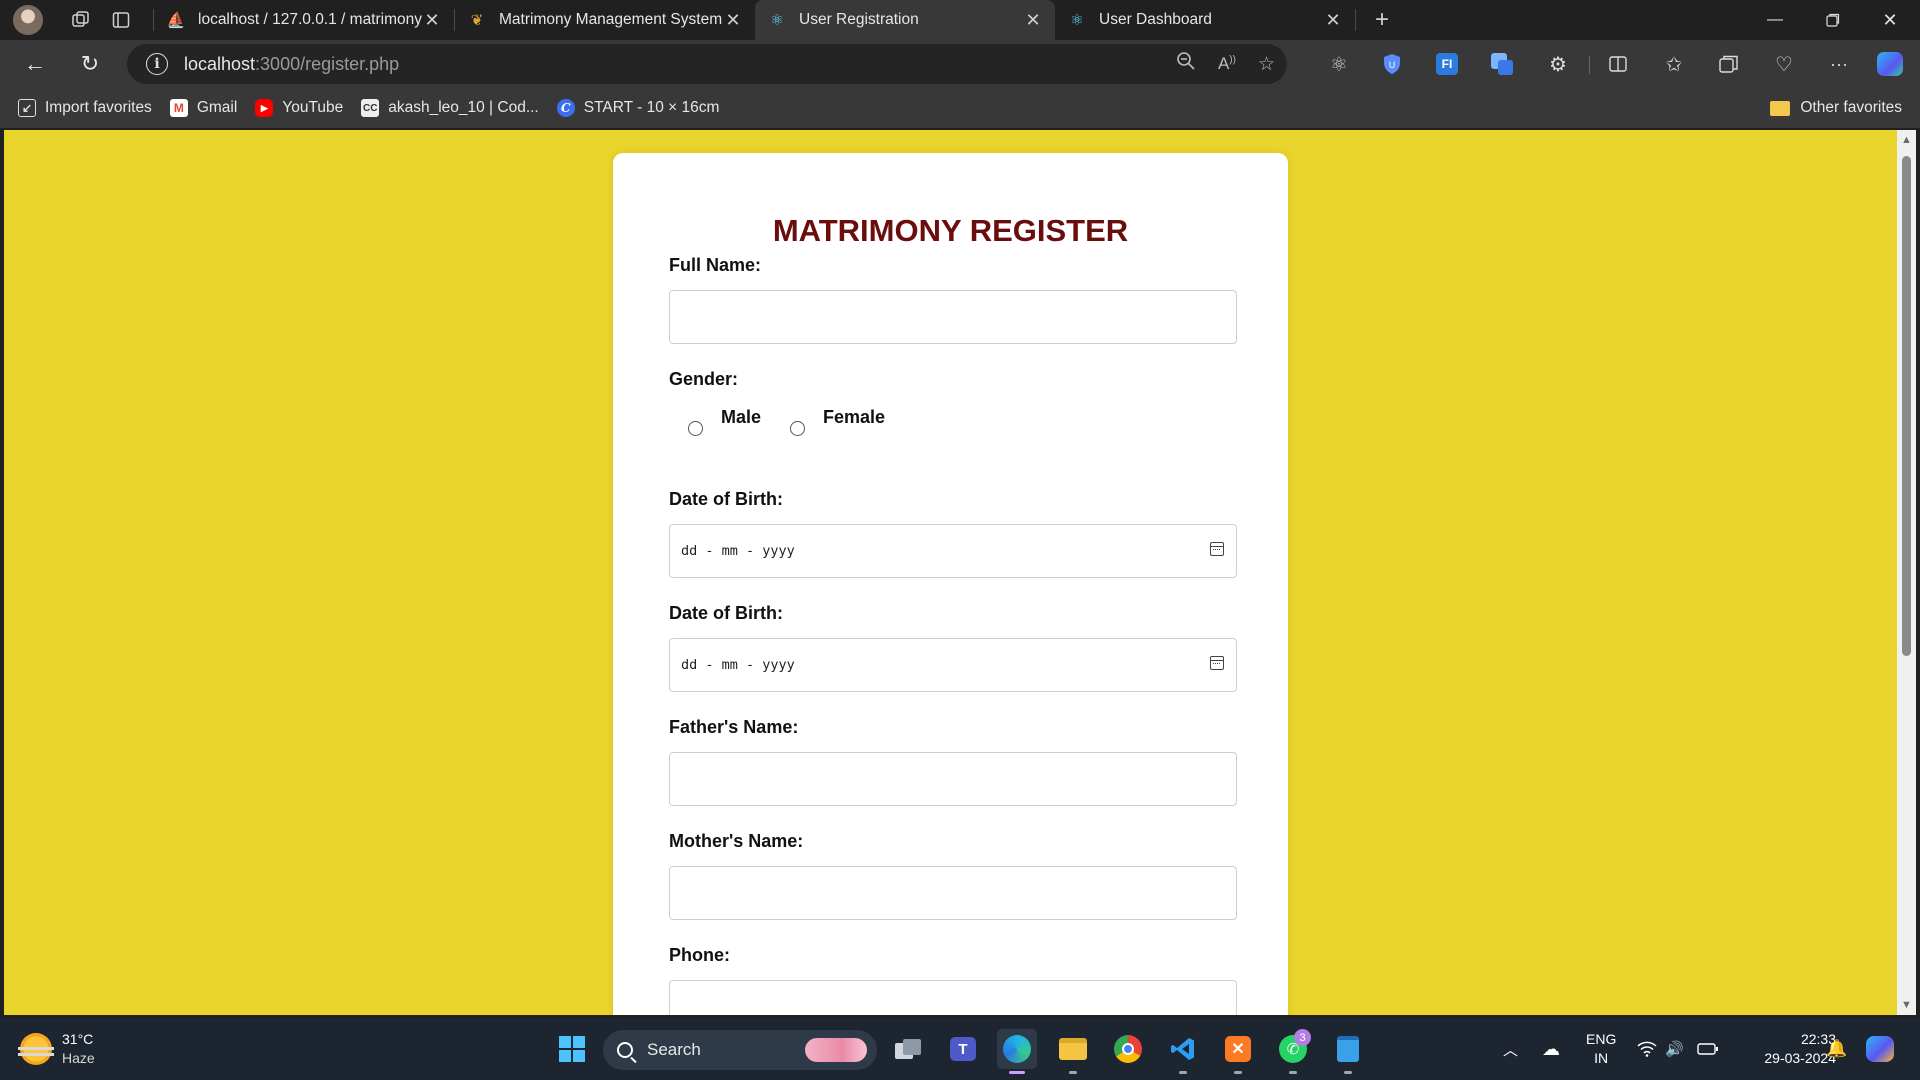 Image resolution: width=1920 pixels, height=1080 pixels. Describe the element at coordinates (299, 108) in the screenshot. I see `favorite-youtube: ▶ YouTube` at that location.